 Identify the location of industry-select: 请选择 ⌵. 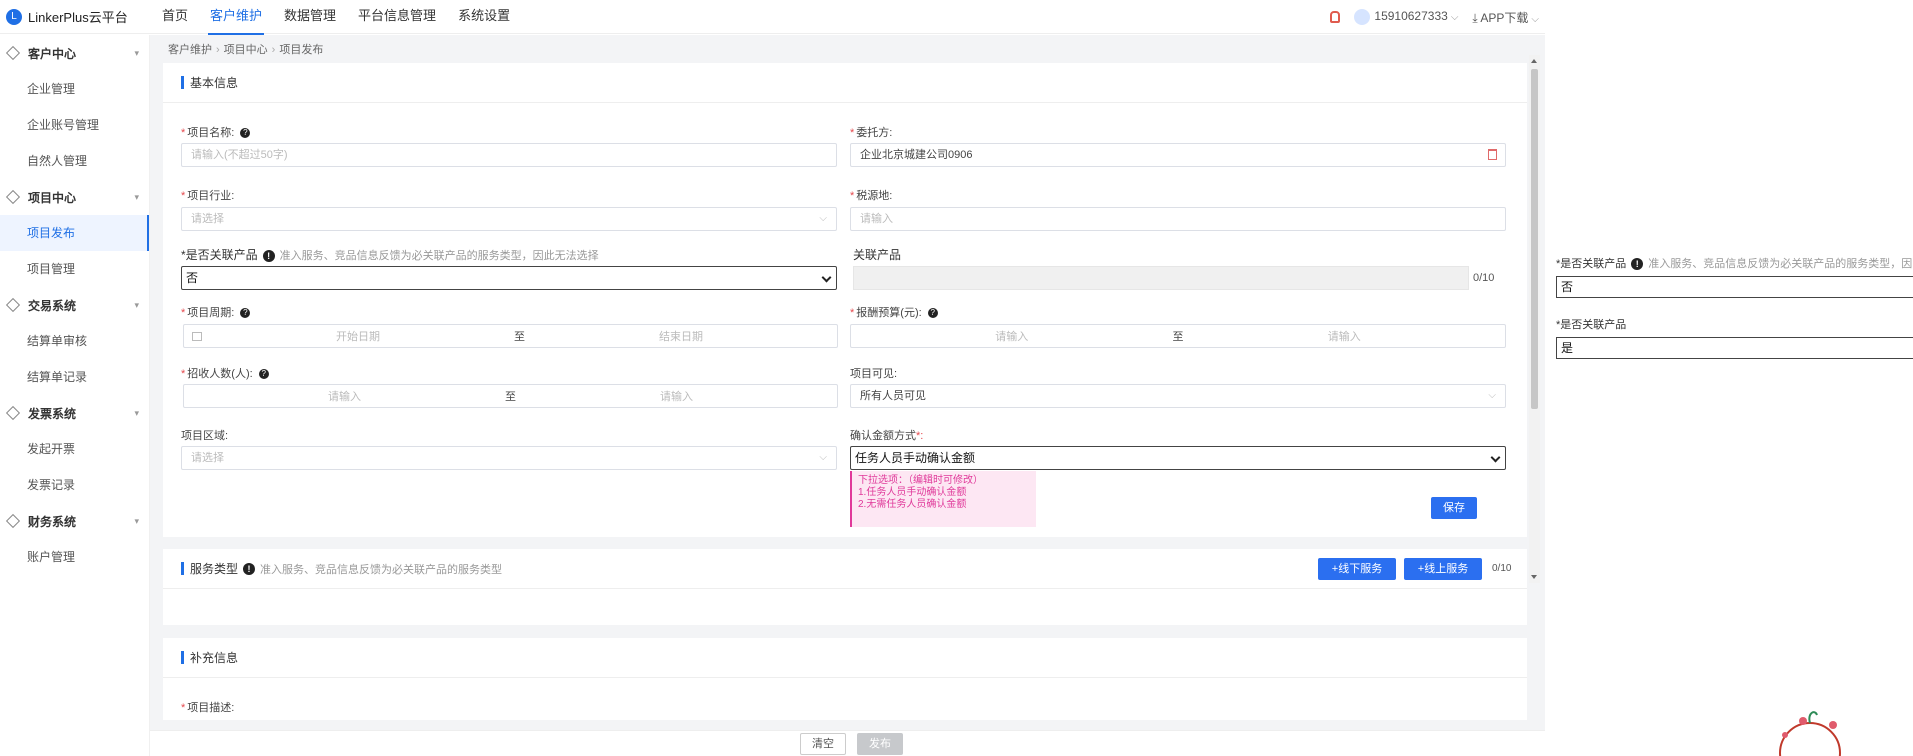
(509, 219).